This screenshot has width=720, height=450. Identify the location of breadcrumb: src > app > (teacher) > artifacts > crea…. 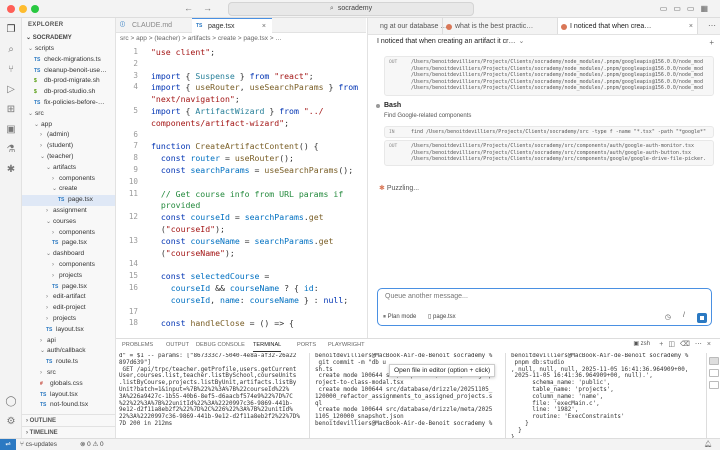
(241, 39).